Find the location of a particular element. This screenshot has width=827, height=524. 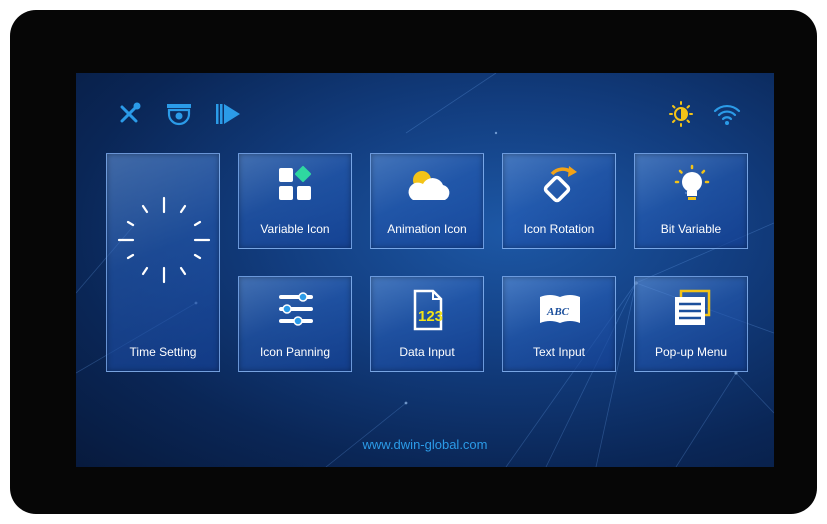

brightness-icon is located at coordinates (681, 114).